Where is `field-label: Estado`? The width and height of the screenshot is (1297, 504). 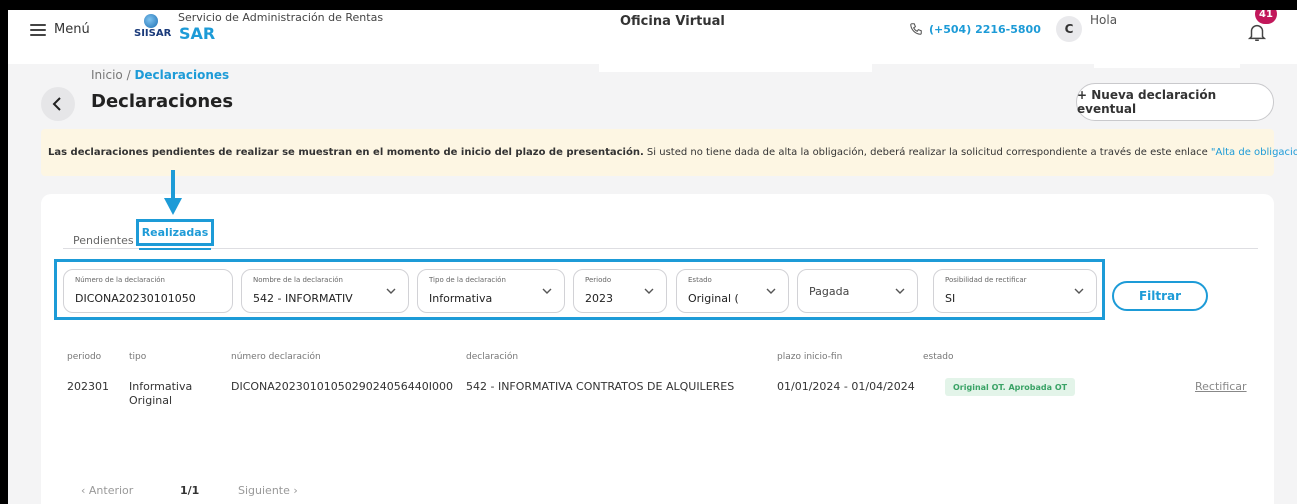
field-label: Estado is located at coordinates (700, 280).